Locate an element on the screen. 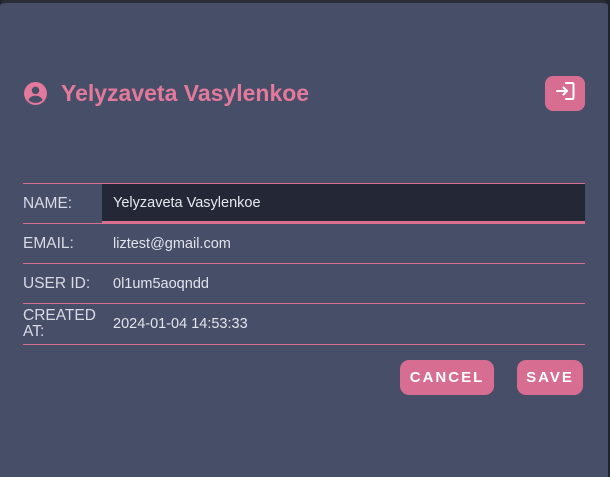  save-button: SAVE is located at coordinates (550, 377).